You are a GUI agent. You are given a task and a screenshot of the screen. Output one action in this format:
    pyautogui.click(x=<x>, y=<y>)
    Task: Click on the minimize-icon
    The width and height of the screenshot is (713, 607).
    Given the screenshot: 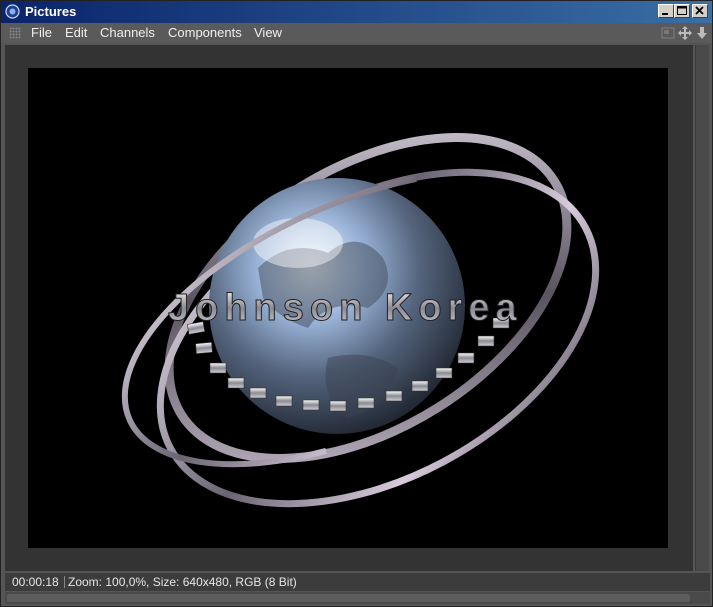 What is the action you would take?
    pyautogui.click(x=665, y=14)
    